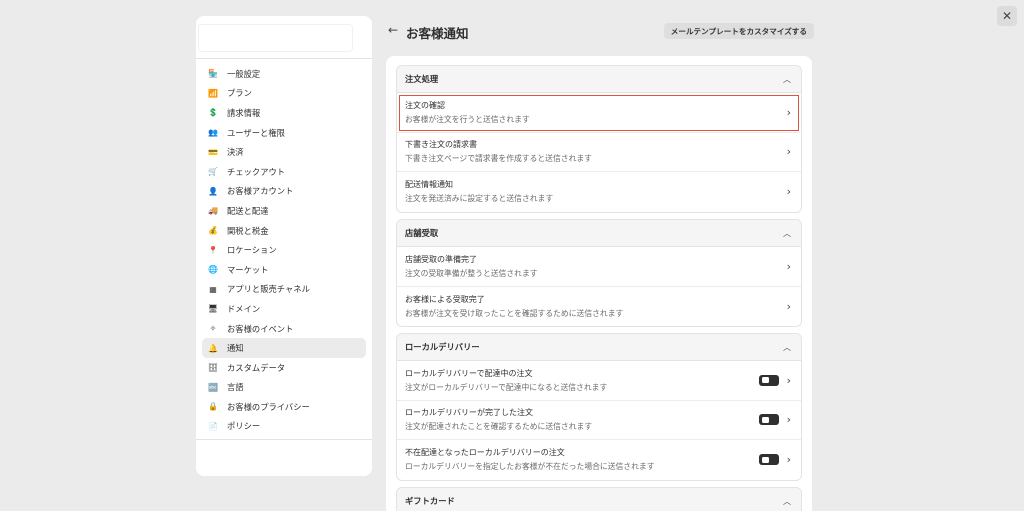 Image resolution: width=1024 pixels, height=511 pixels. I want to click on sidebar-item: 🗄 カスタムデータ, so click(284, 368).